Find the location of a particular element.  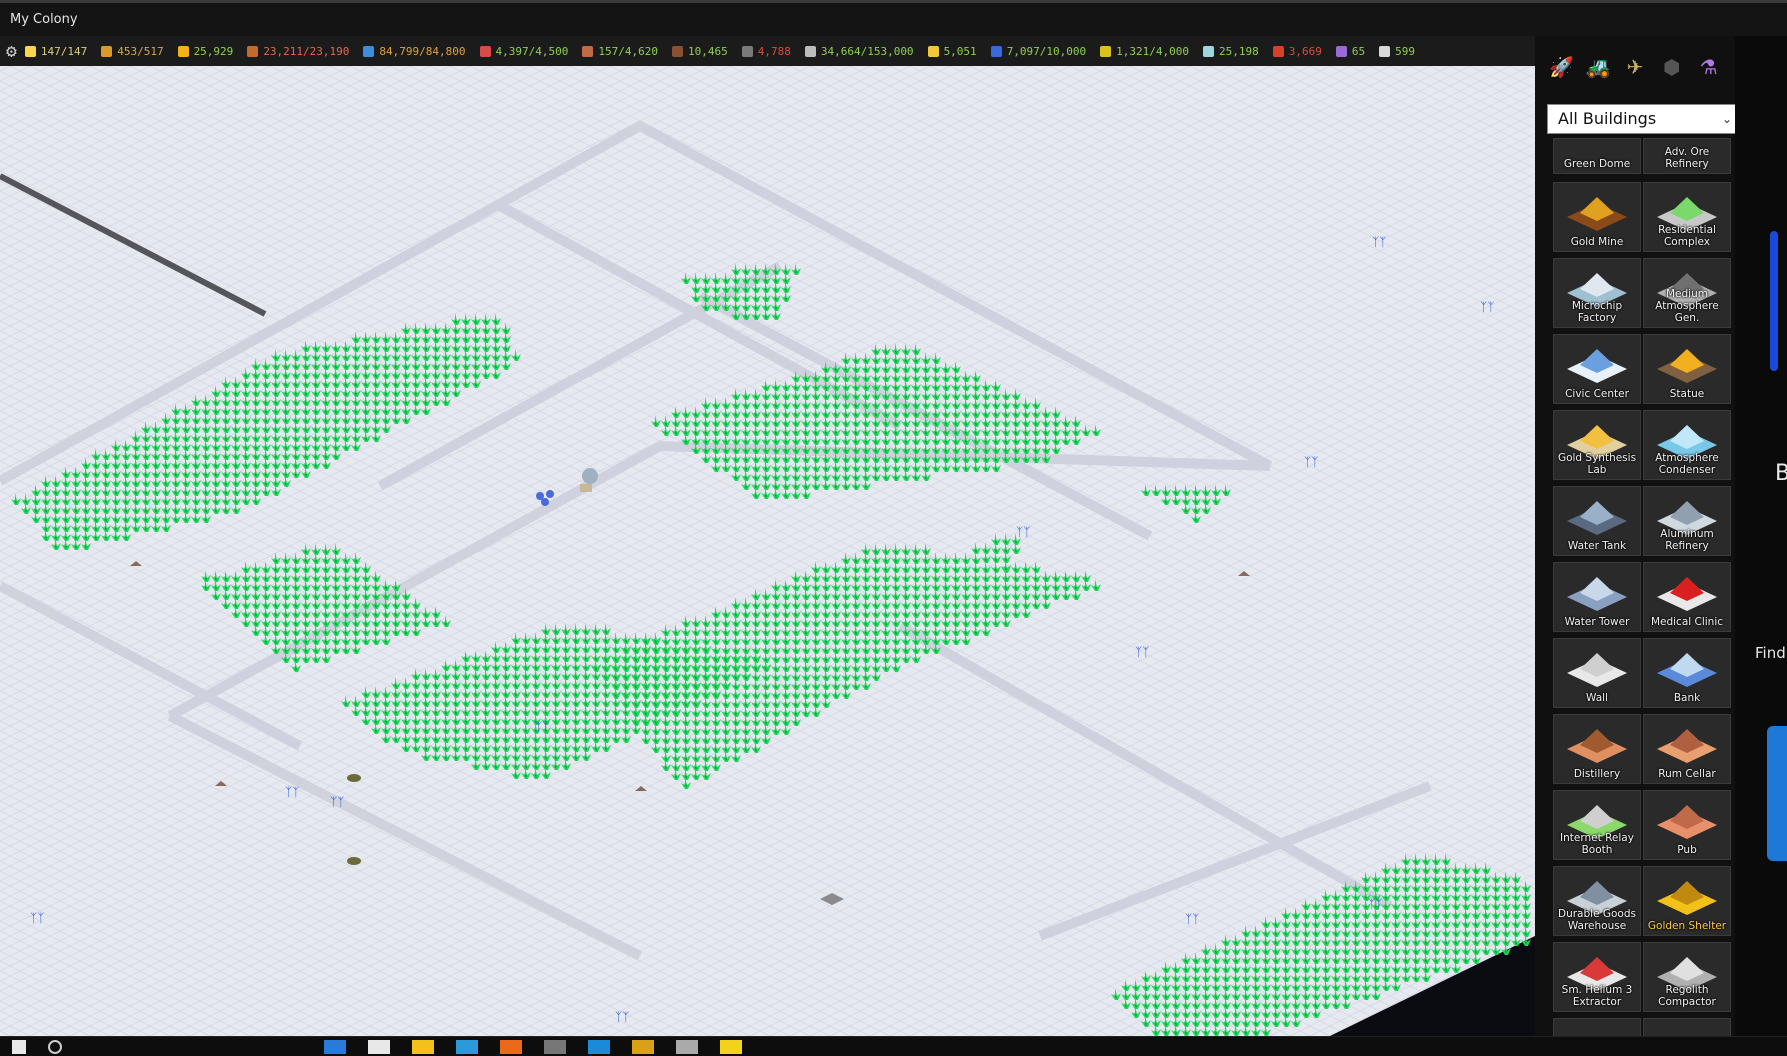

building-label: Sm. Helium 3 Extractor is located at coordinates (1597, 996).